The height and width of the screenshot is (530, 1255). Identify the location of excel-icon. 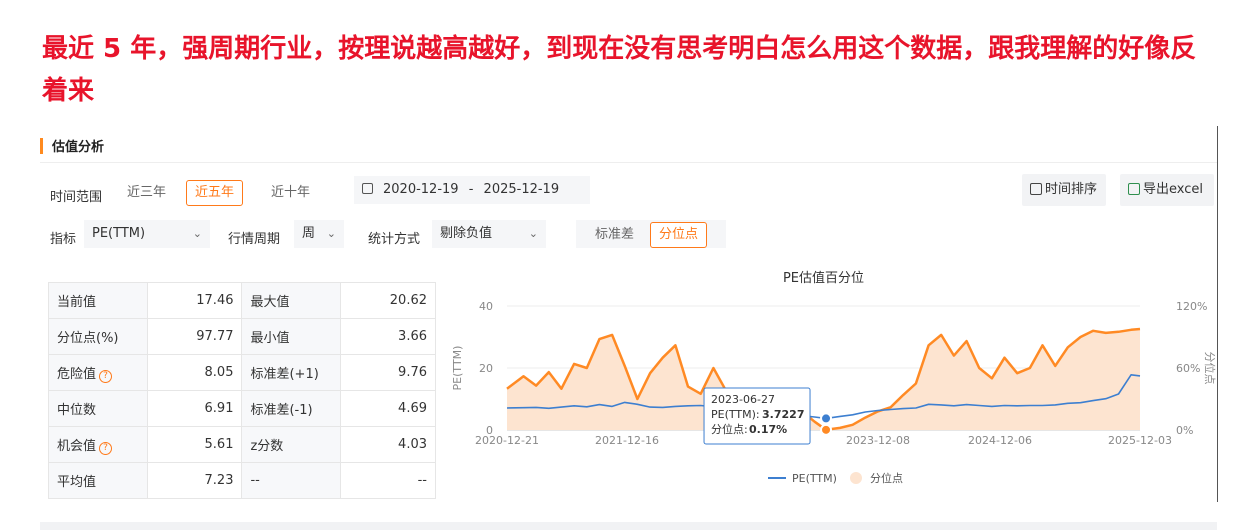
(1134, 189).